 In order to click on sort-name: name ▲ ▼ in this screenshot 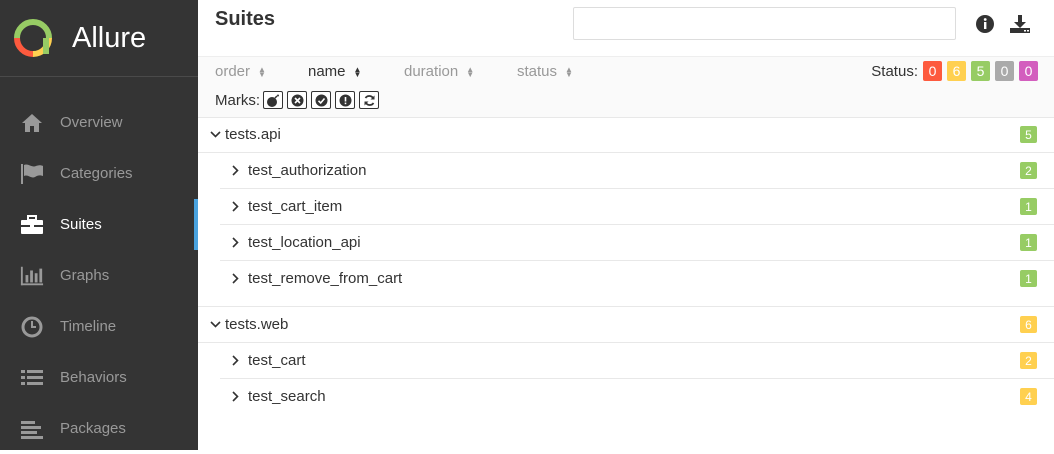, I will do `click(347, 71)`.